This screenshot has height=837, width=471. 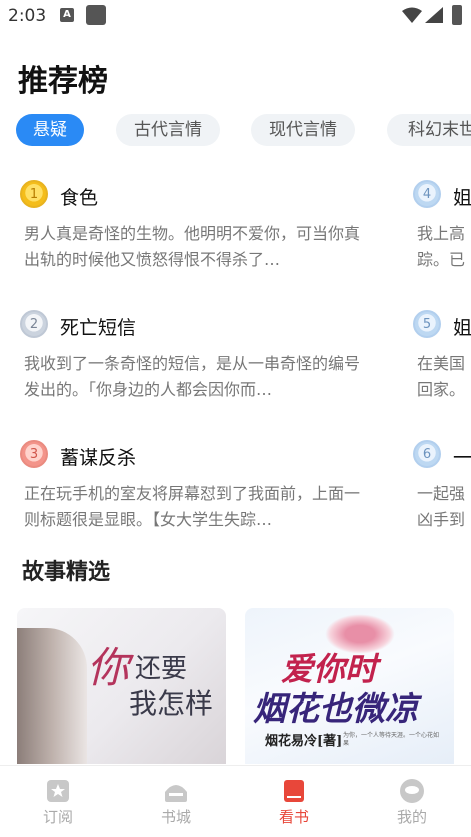 What do you see at coordinates (412, 791) in the screenshot?
I see `profile-icon` at bounding box center [412, 791].